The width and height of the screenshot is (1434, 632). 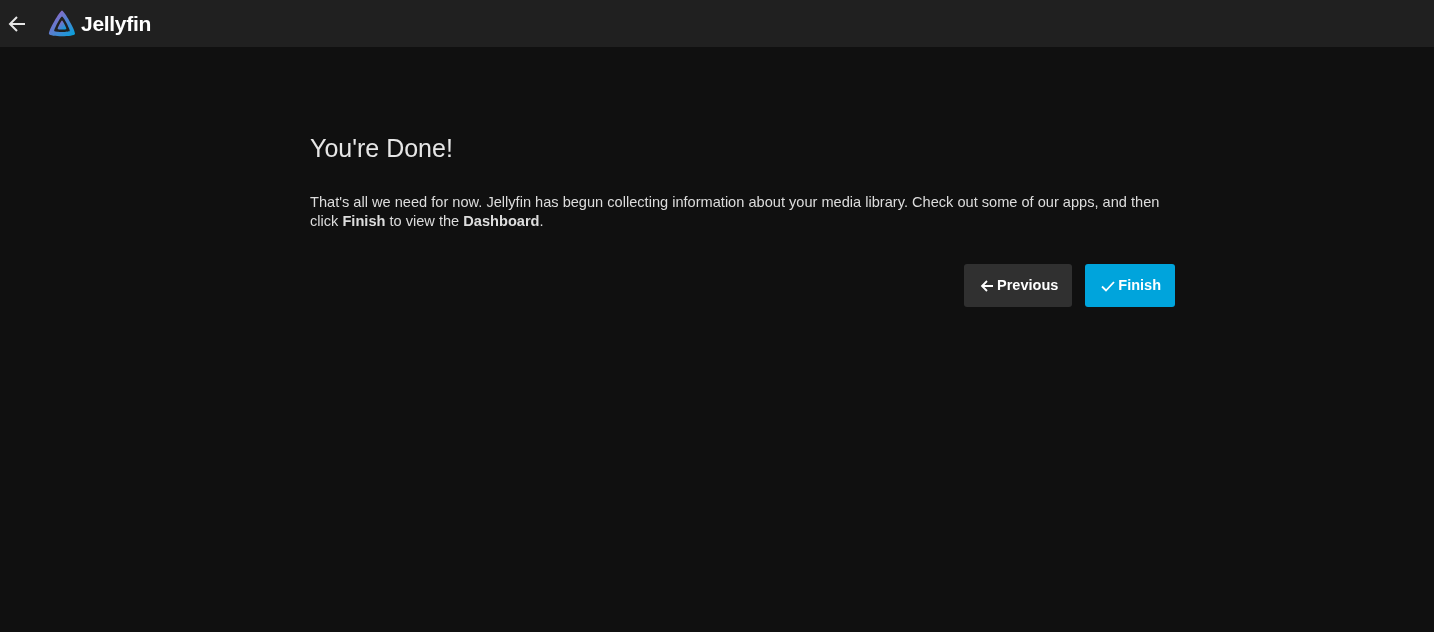 What do you see at coordinates (62, 23) in the screenshot?
I see `logo-icon` at bounding box center [62, 23].